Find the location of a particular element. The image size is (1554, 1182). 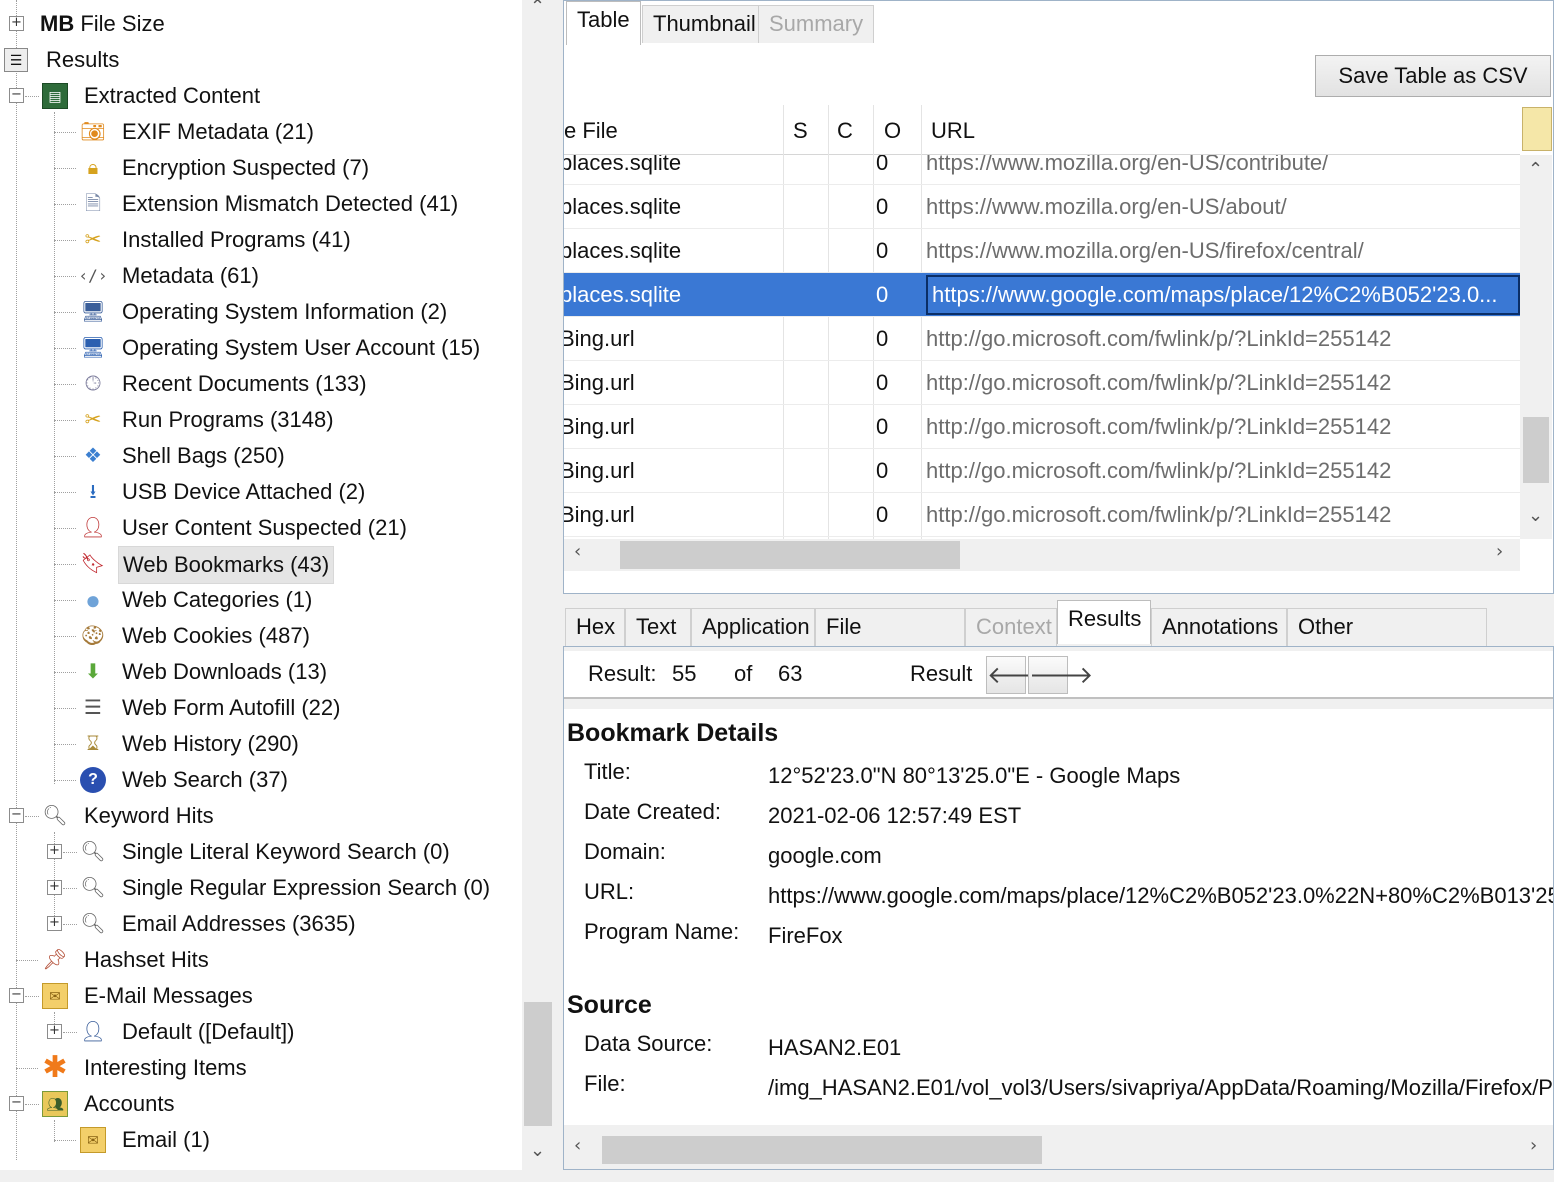

tree-node-artifact: ☰ Web Form Autofill (22) is located at coordinates (260, 708).